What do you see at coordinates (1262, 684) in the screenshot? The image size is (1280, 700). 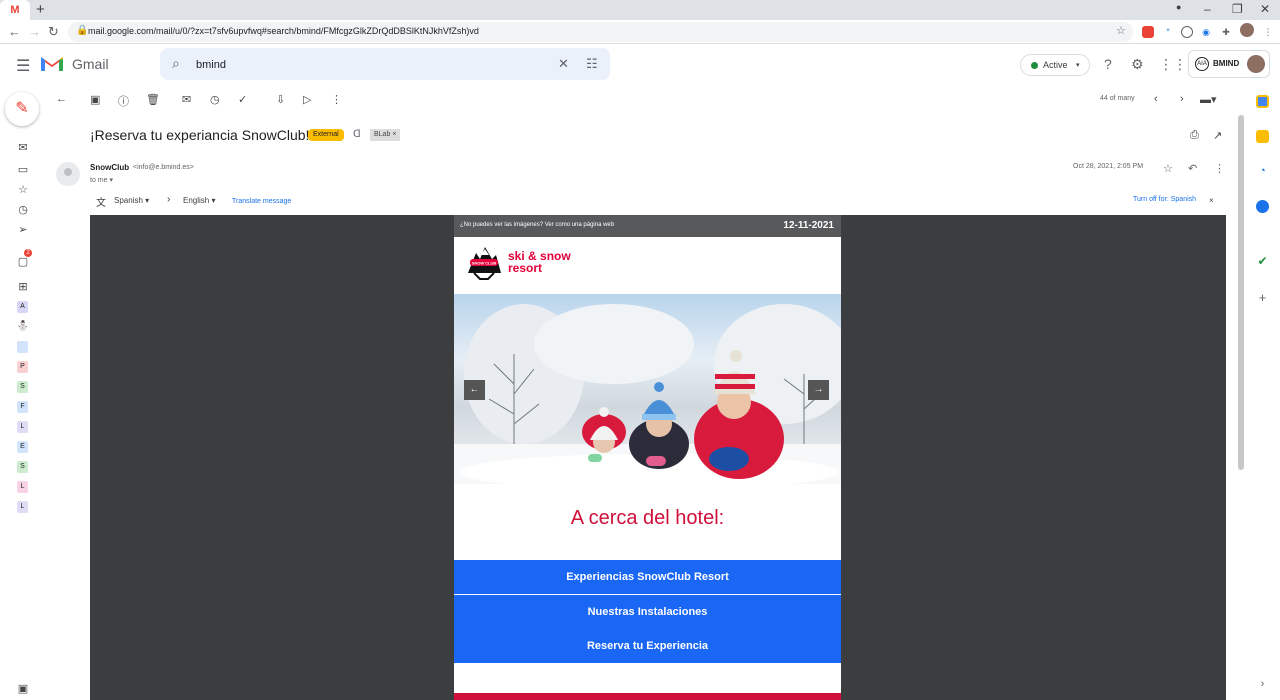 I see `hide-panel-chevron-icon: ›` at bounding box center [1262, 684].